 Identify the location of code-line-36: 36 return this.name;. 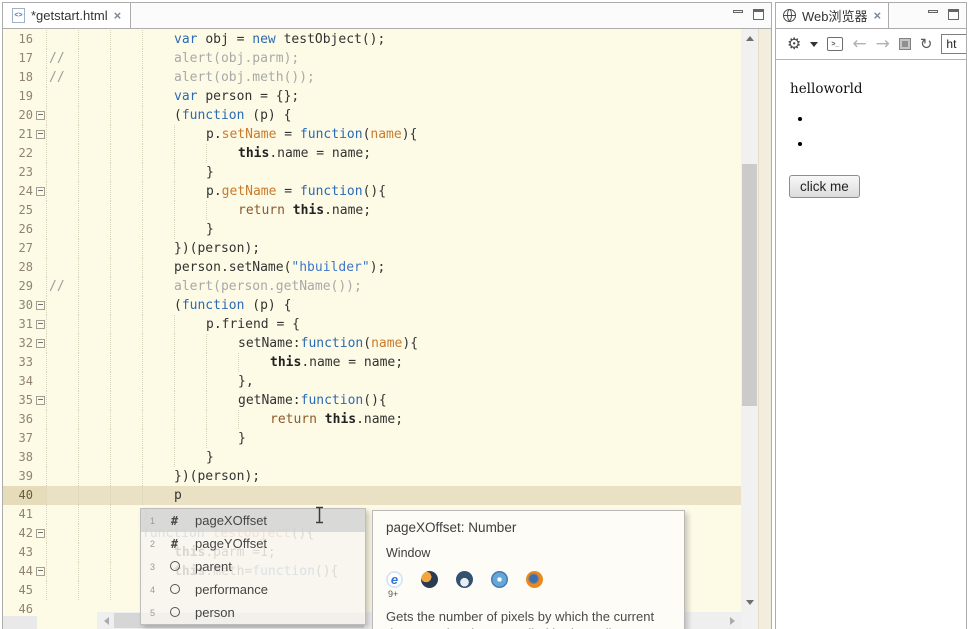
(372, 419).